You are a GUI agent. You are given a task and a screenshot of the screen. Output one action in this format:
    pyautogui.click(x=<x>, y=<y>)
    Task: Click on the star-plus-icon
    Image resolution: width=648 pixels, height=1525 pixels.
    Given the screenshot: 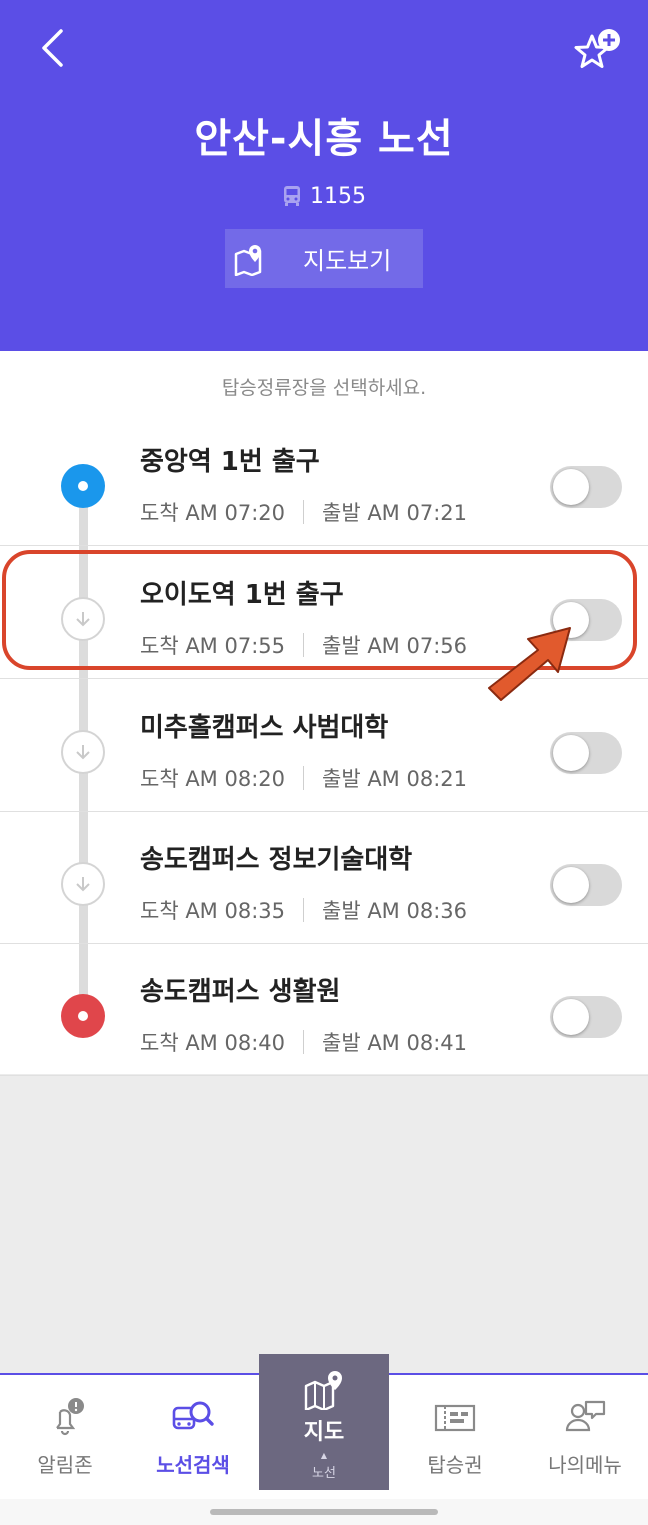 What is the action you would take?
    pyautogui.click(x=597, y=48)
    